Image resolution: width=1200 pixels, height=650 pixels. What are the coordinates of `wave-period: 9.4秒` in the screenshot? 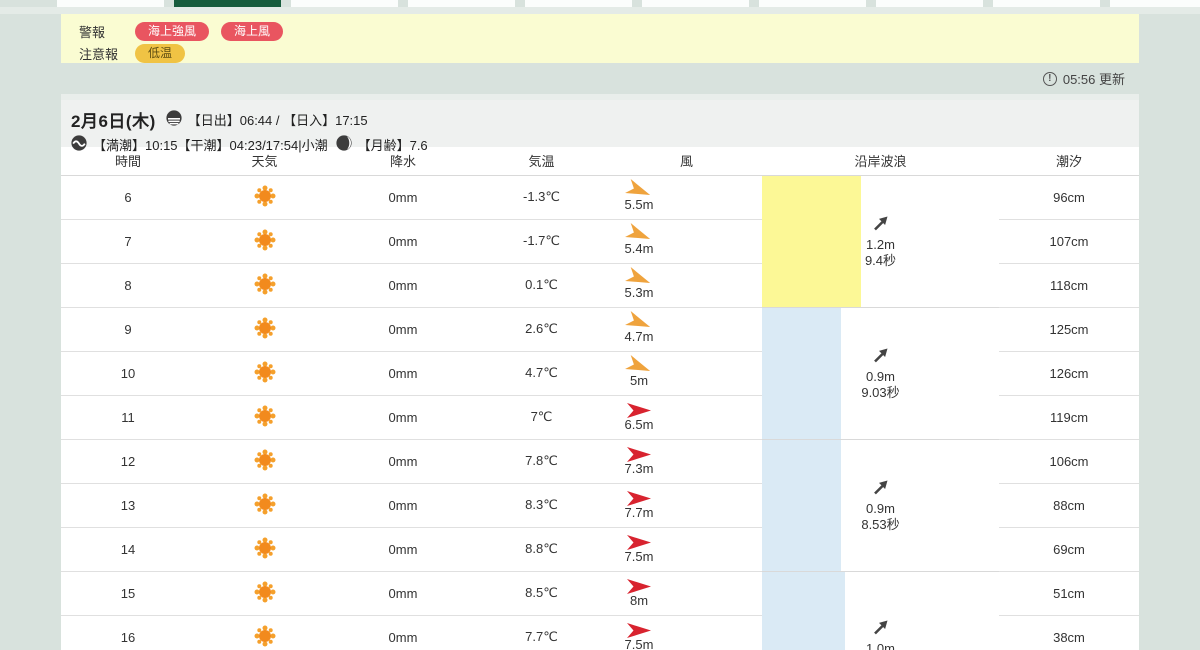 It's located at (880, 261).